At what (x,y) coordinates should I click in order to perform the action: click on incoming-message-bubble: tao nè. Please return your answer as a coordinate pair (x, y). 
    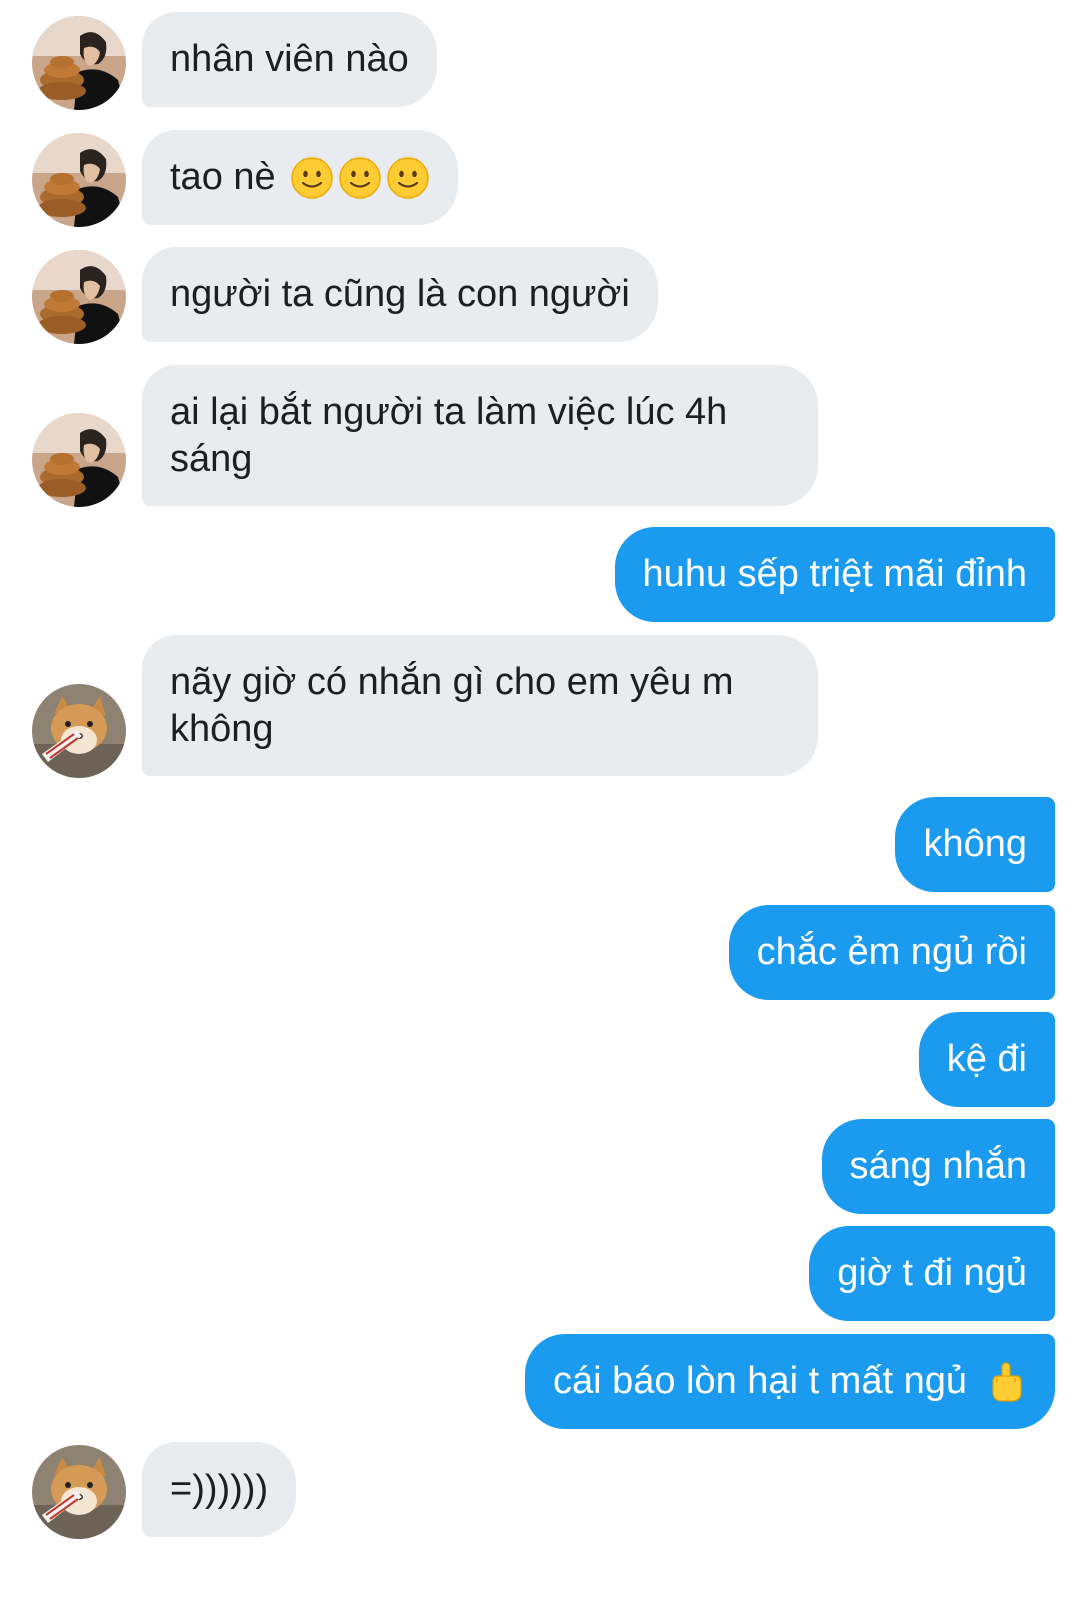
    Looking at the image, I should click on (300, 177).